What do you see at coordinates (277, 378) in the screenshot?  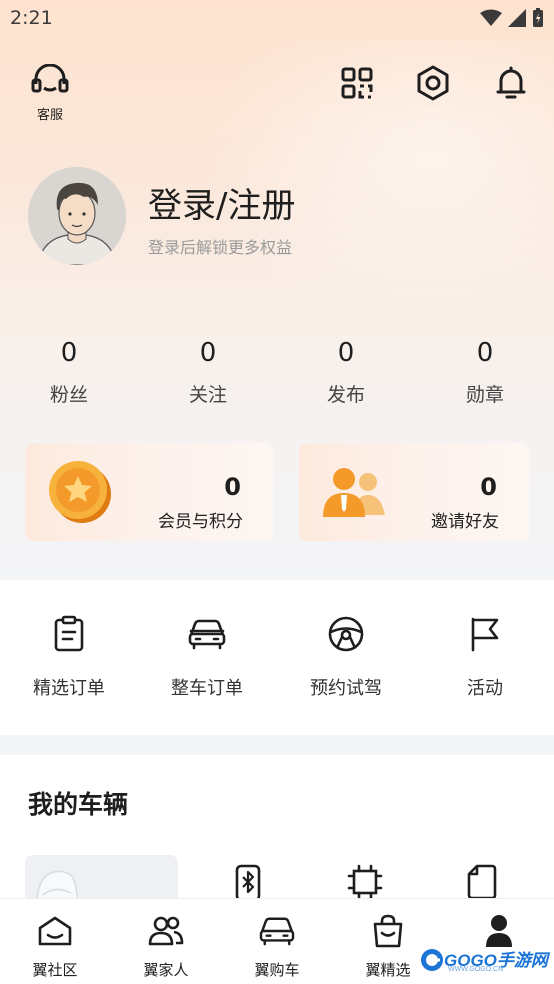 I see `stats-row: 0 粉丝 0 关注 0 发布 0 勋章` at bounding box center [277, 378].